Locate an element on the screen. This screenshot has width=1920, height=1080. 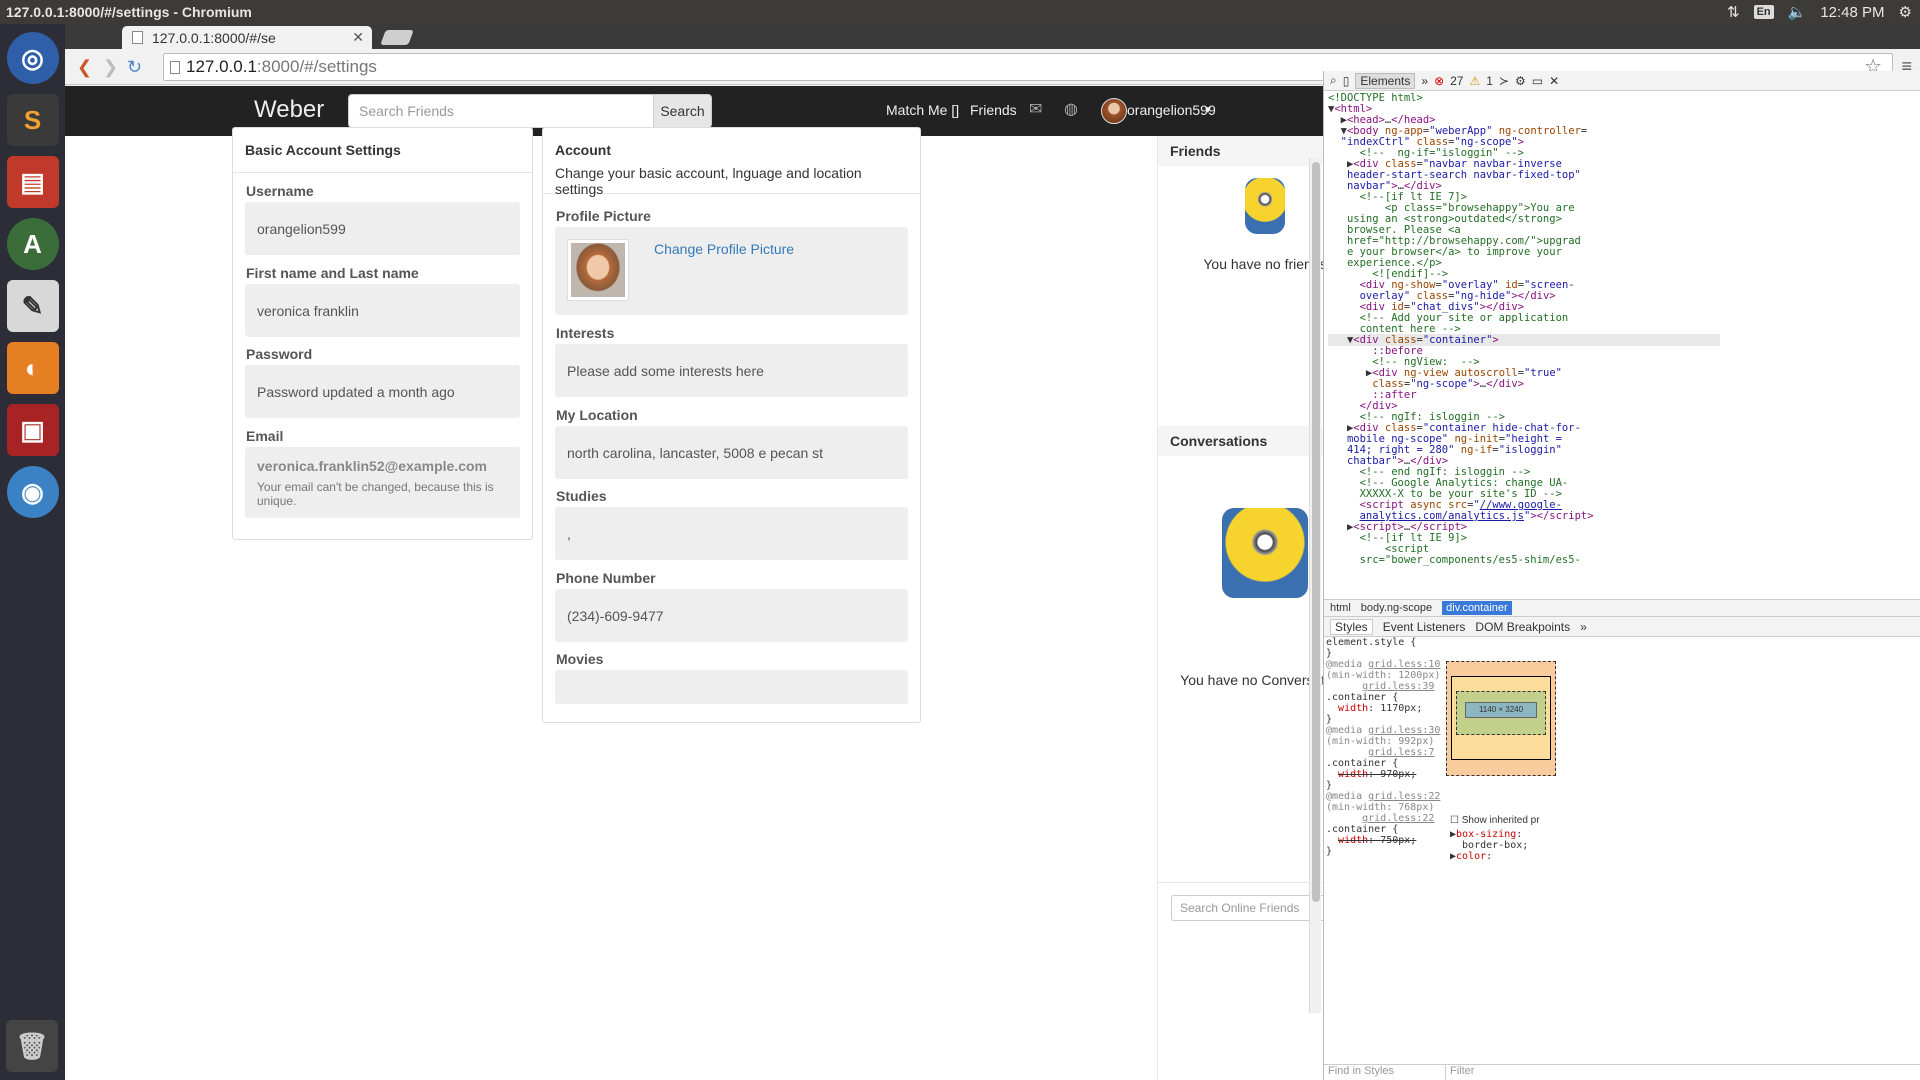
studies-field: , is located at coordinates (731, 533).